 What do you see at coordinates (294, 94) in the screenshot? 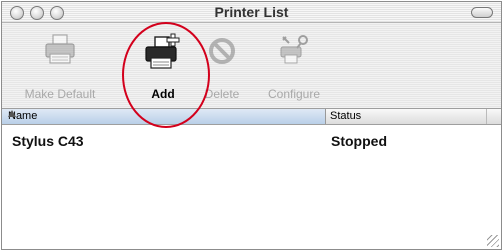
I see `configure-label: Configure` at bounding box center [294, 94].